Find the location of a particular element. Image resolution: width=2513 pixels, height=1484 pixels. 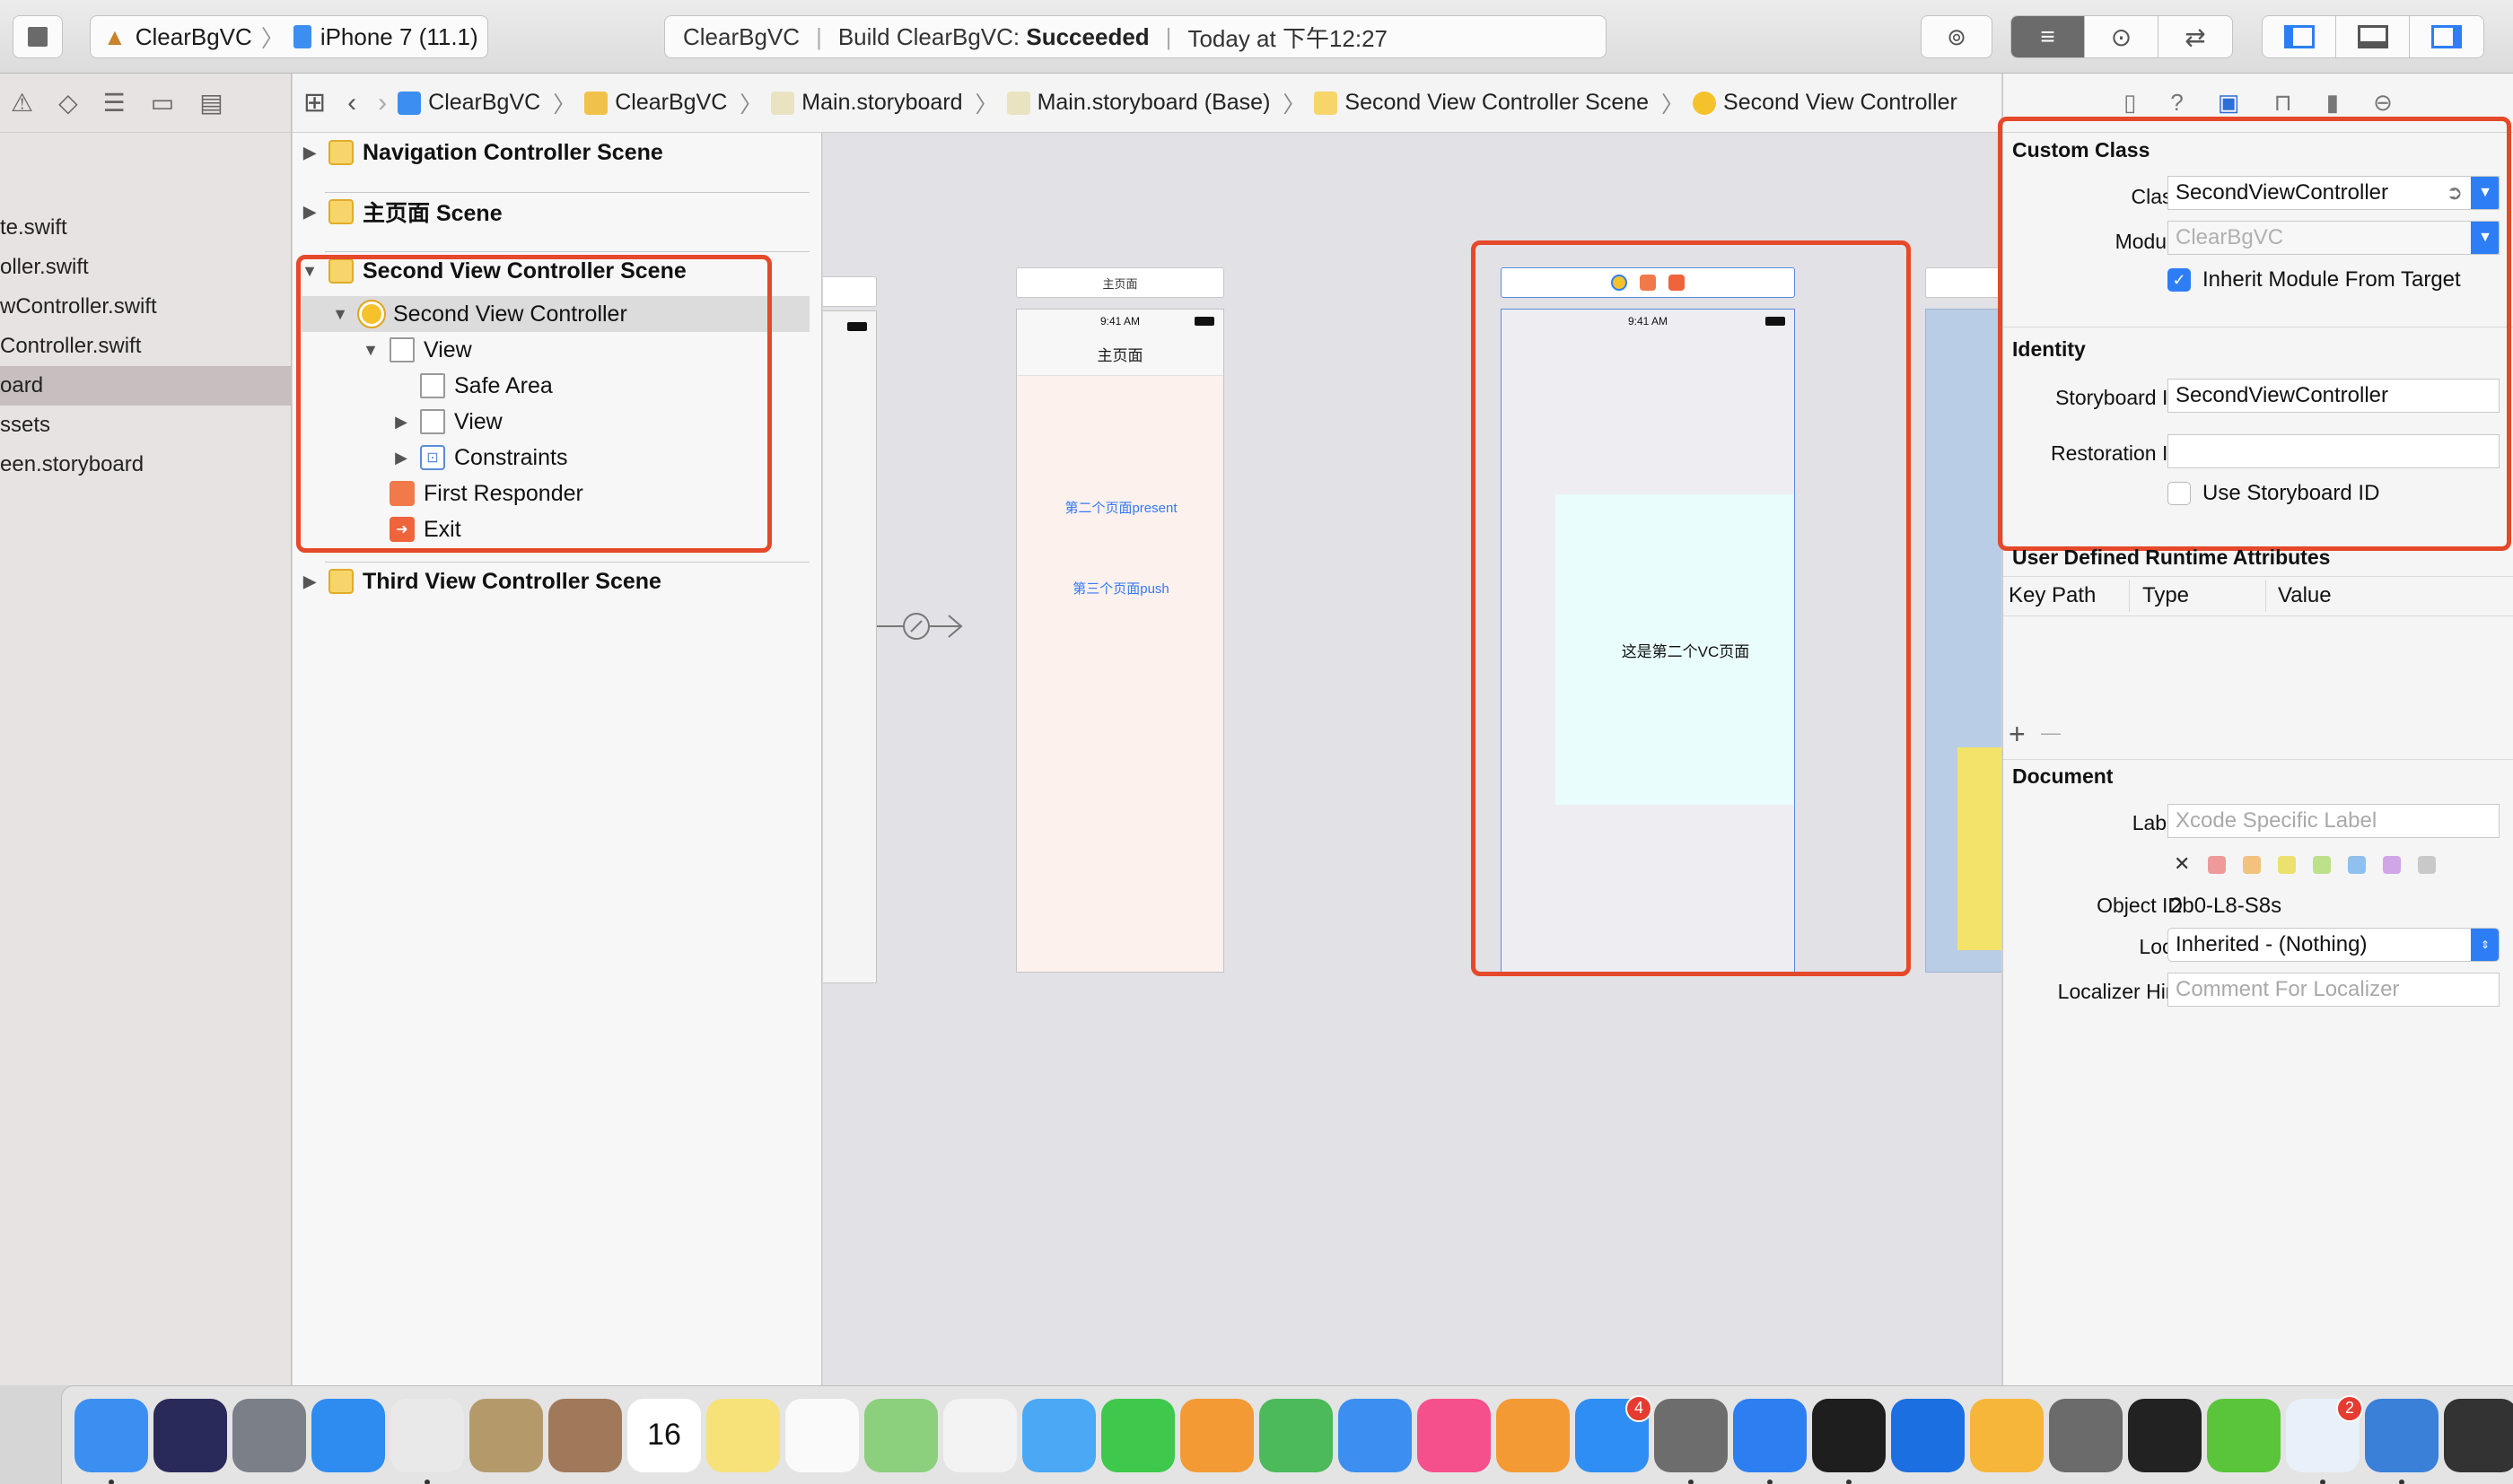

nav-scene-dock is located at coordinates (850, 291).